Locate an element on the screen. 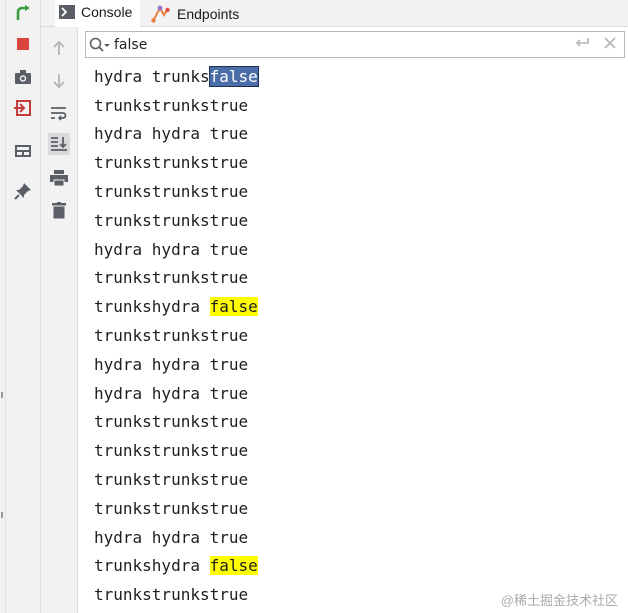  tab-console: Console is located at coordinates (98, 13).